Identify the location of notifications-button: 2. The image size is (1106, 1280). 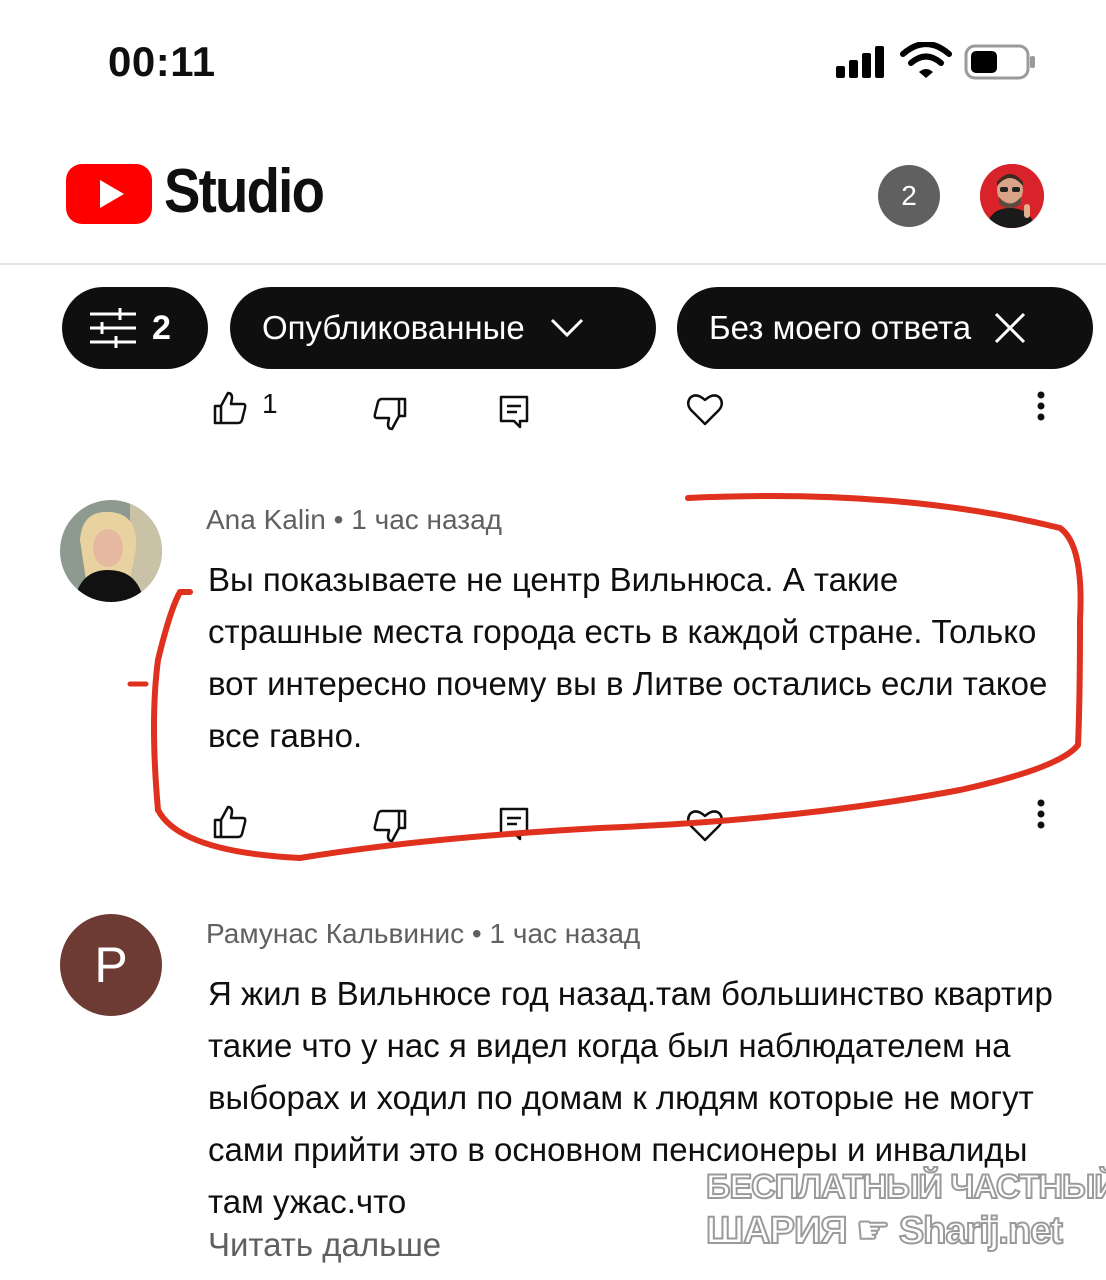
(909, 196).